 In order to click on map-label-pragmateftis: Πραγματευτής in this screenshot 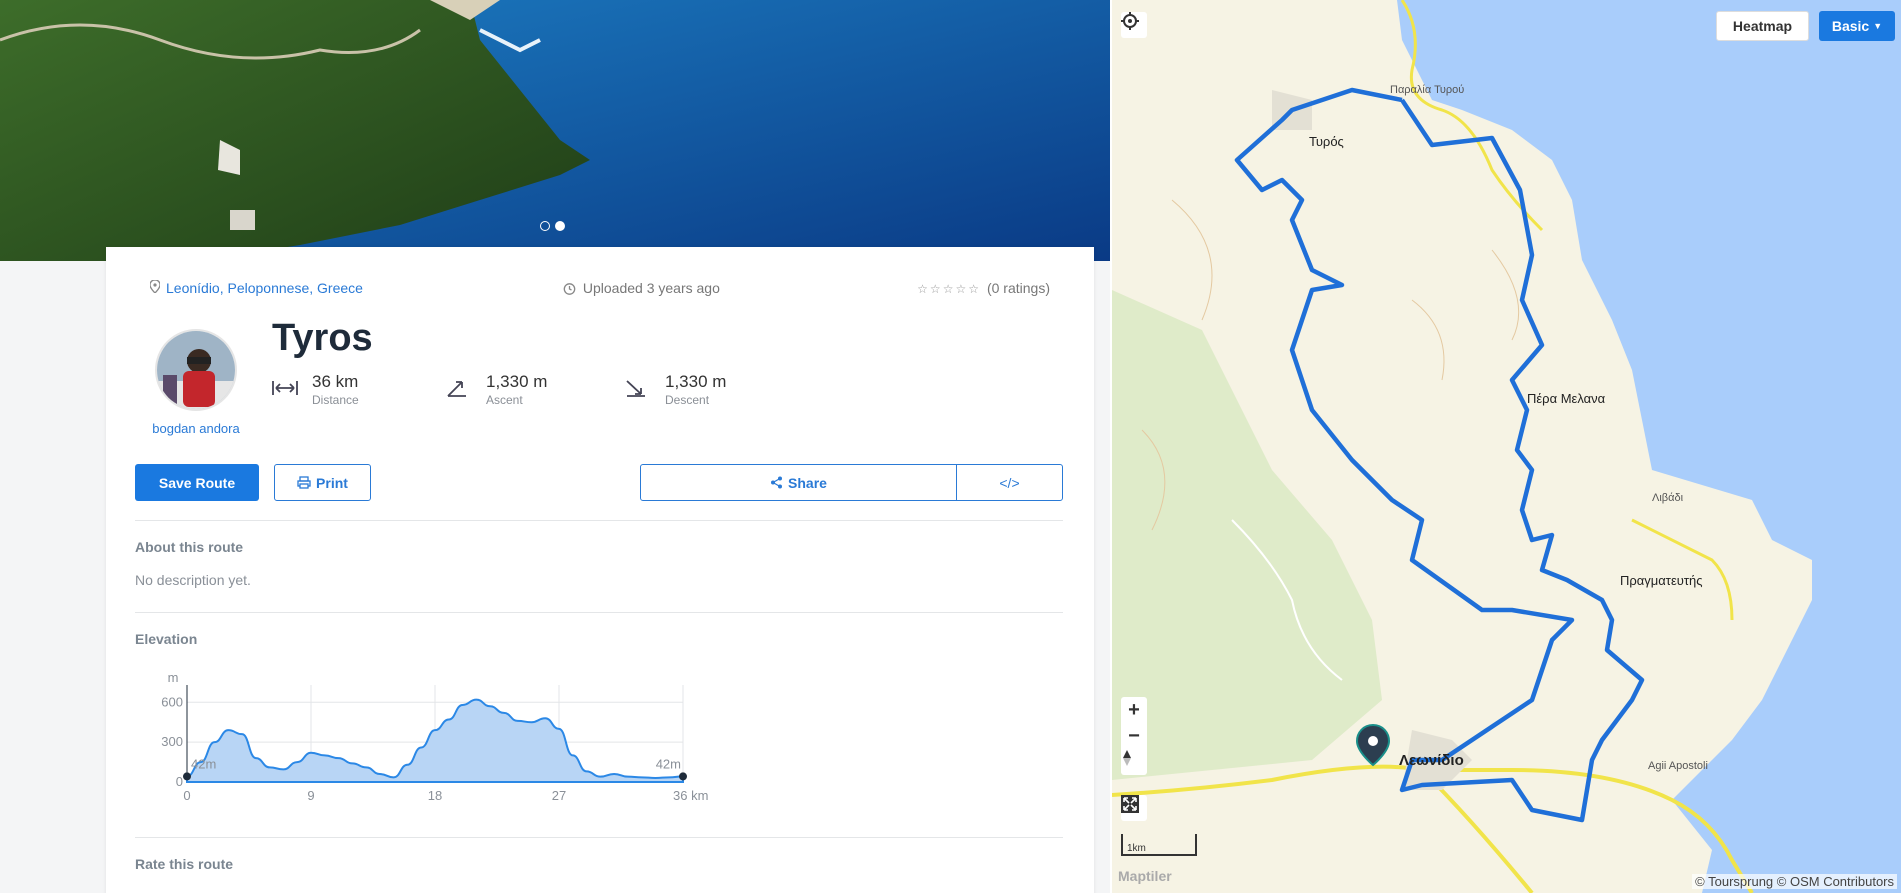, I will do `click(1661, 580)`.